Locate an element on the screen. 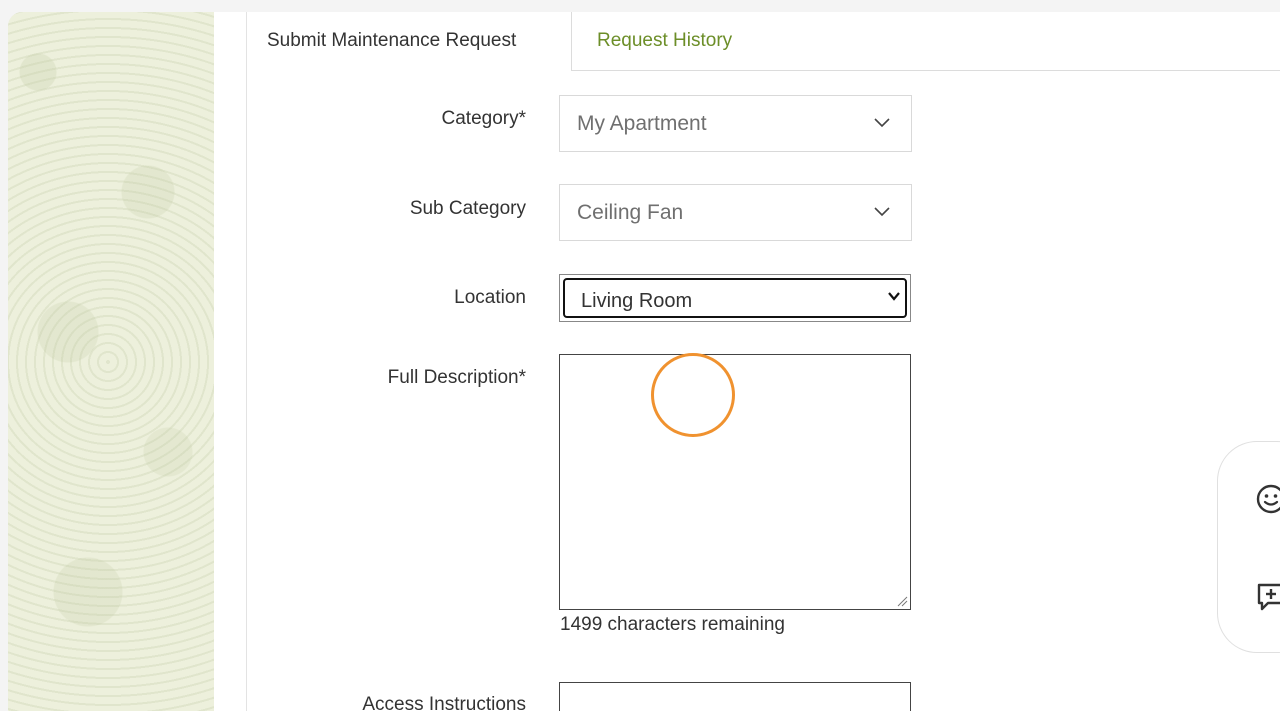  content-left-border is located at coordinates (246, 361).